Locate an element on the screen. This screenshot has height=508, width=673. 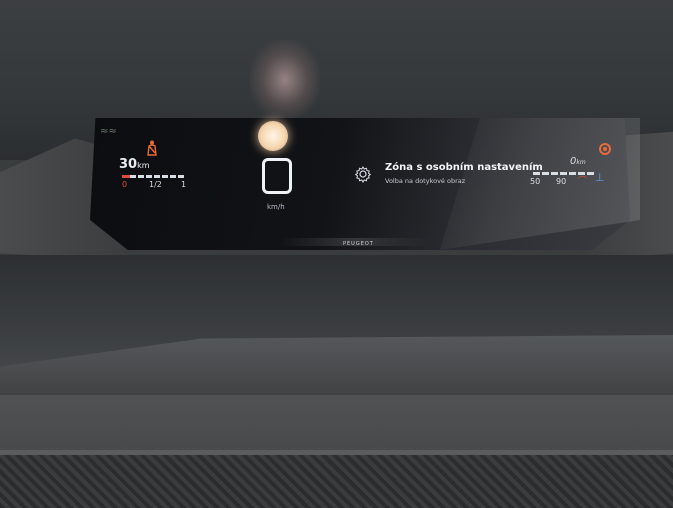
speed-limit-90: 90 is located at coordinates (561, 181).